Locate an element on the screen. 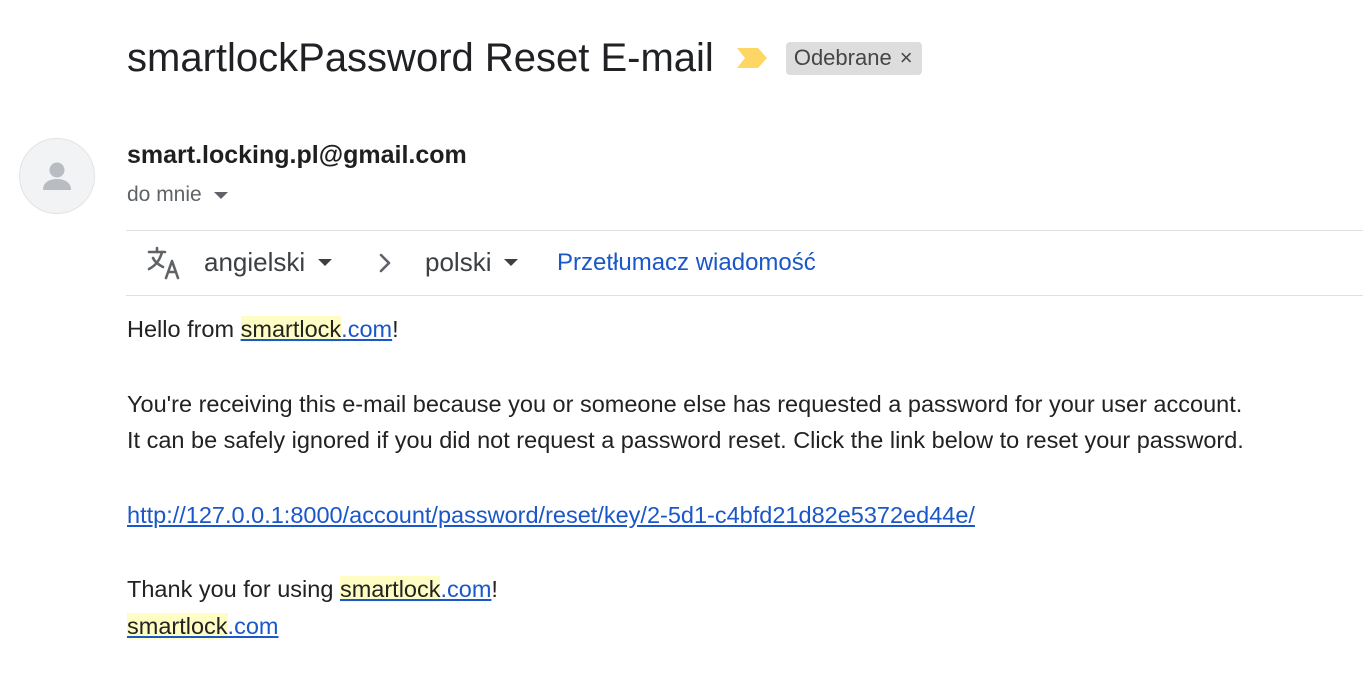 The height and width of the screenshot is (680, 1363). target-language-label: polski is located at coordinates (458, 262).